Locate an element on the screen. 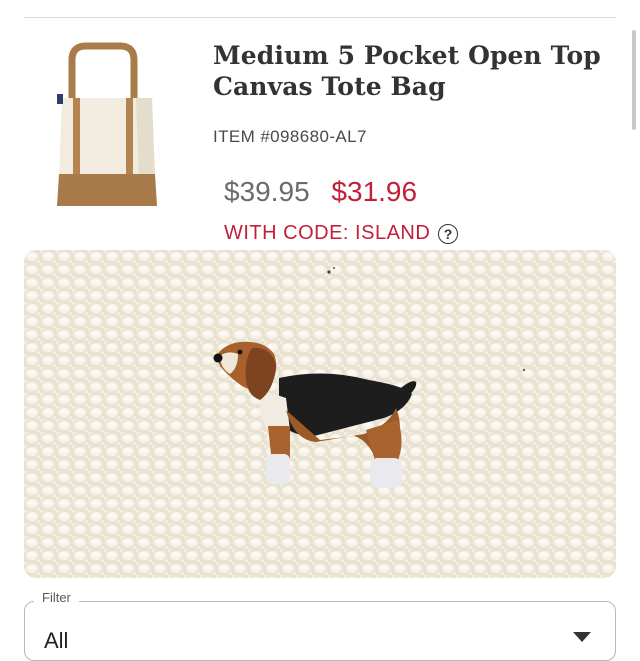 This screenshot has width=640, height=661. promo-code: WITH CODE: ISLAND ? is located at coordinates (341, 233).